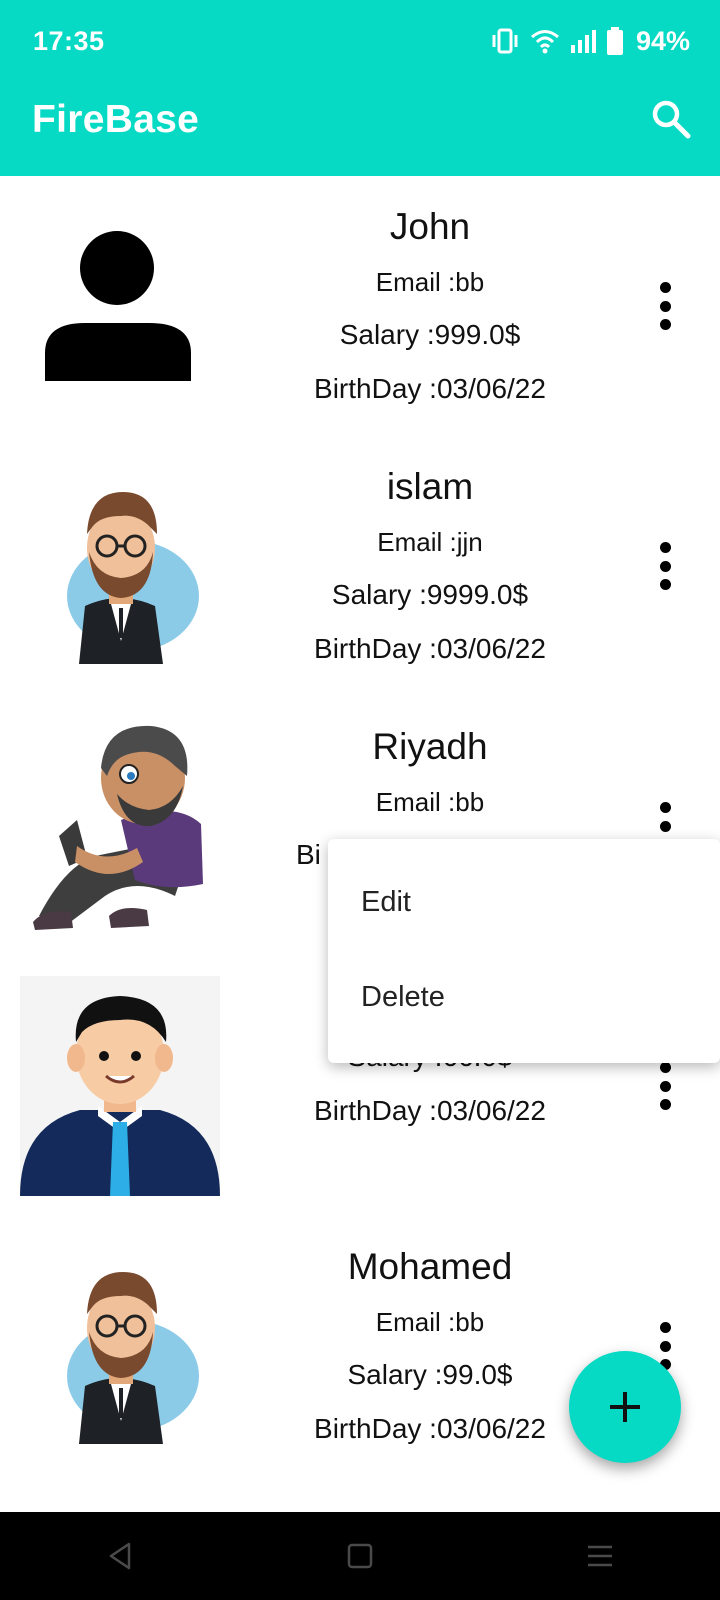 This screenshot has width=720, height=1600. I want to click on navigation-bar, so click(360, 1556).